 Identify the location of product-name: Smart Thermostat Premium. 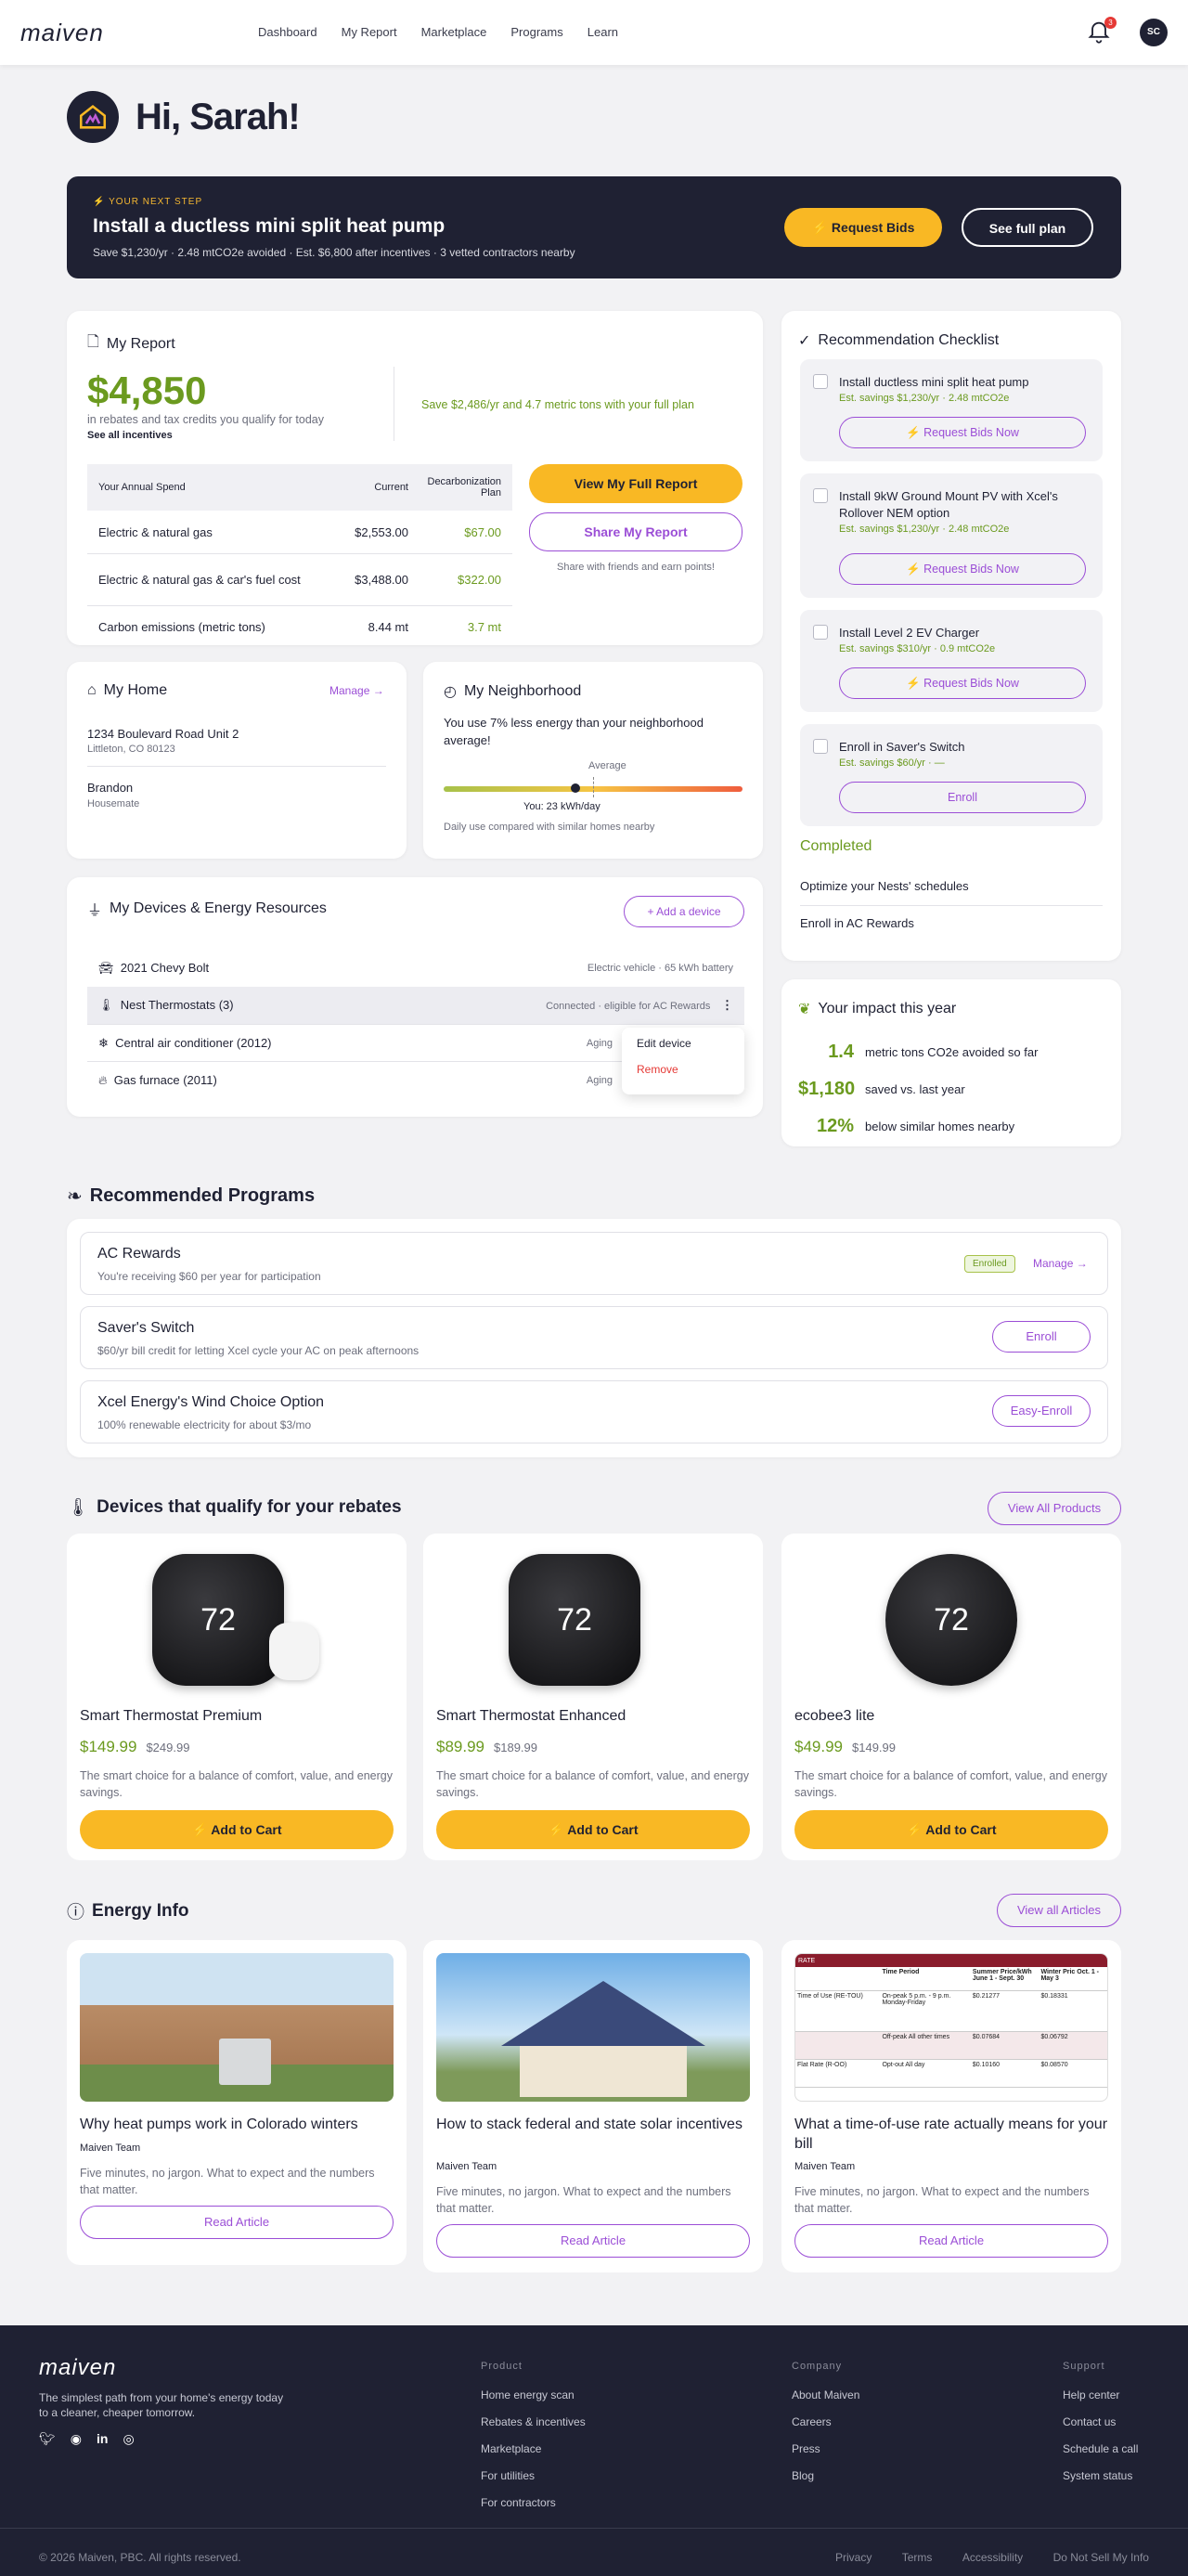
(171, 1716).